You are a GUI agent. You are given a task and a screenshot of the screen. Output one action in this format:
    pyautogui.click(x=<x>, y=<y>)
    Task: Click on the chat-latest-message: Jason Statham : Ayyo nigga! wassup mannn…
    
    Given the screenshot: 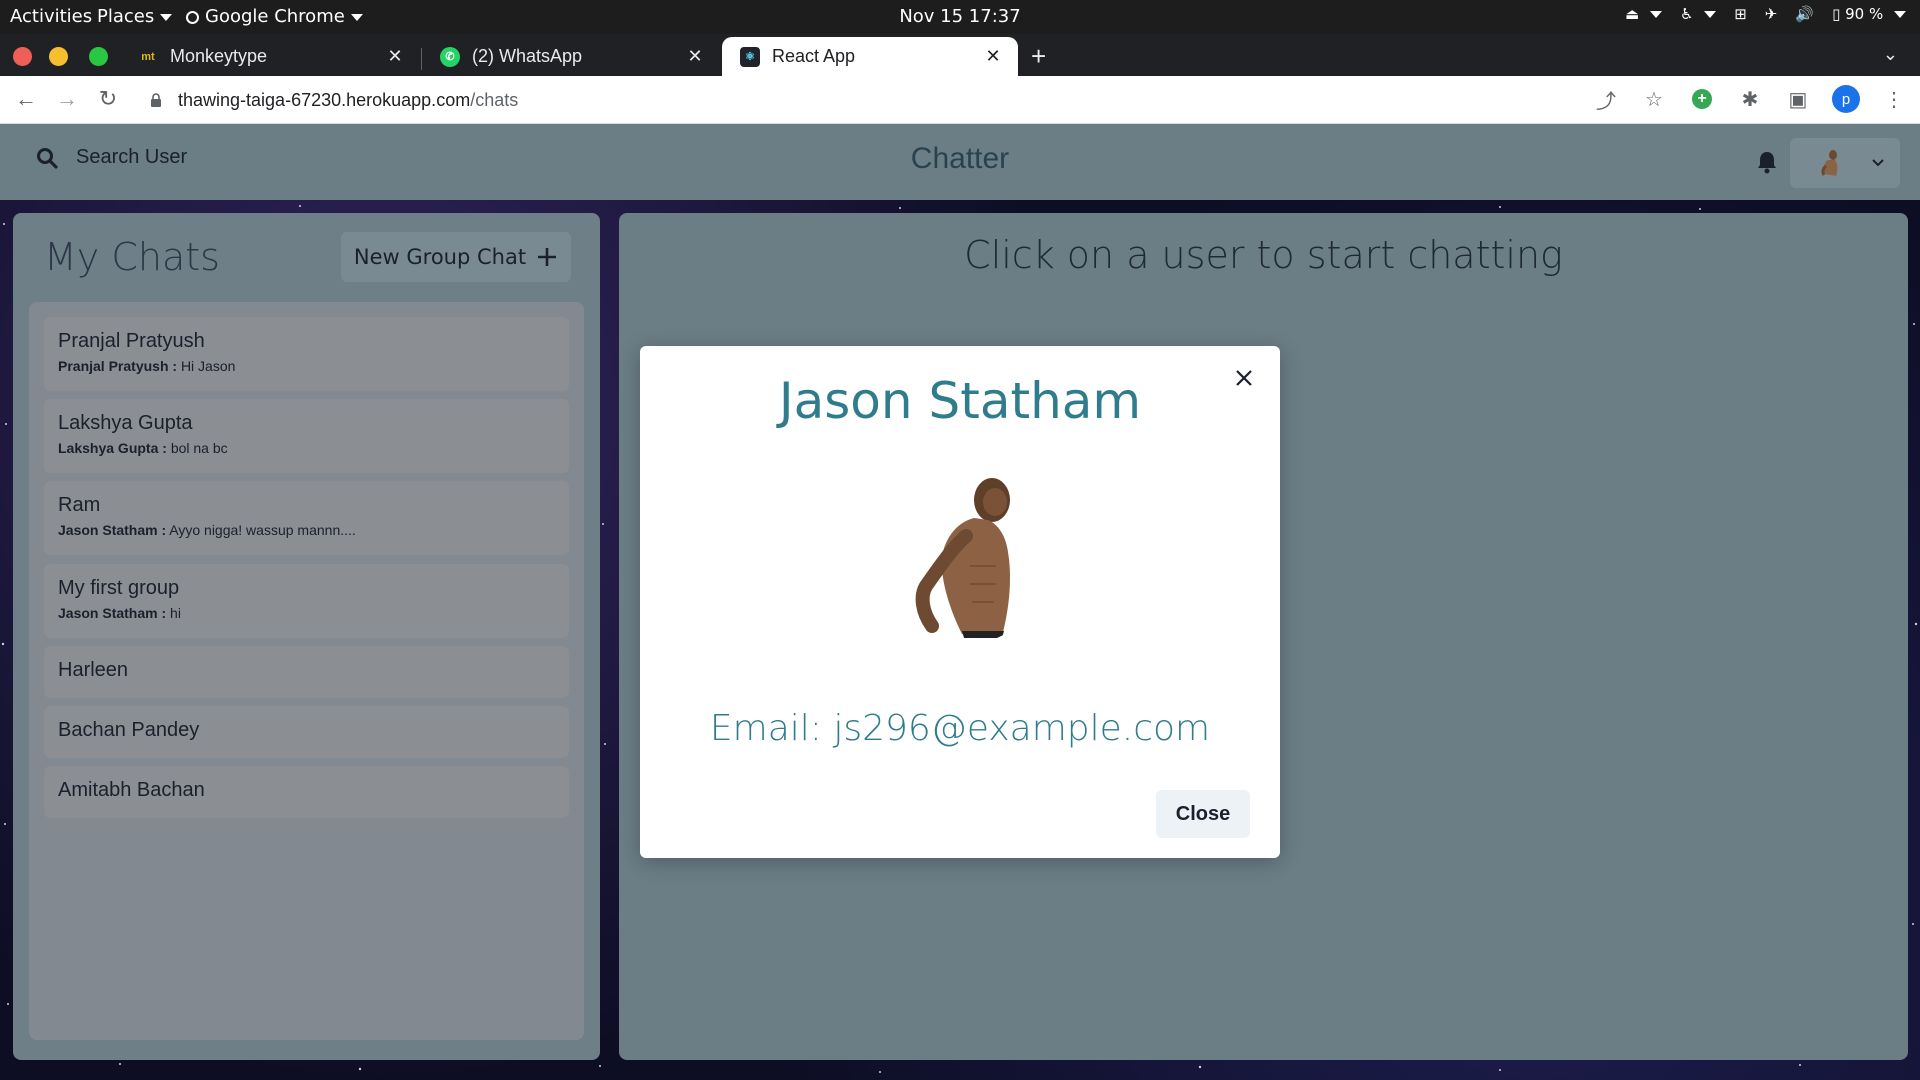 What is the action you would take?
    pyautogui.click(x=306, y=530)
    